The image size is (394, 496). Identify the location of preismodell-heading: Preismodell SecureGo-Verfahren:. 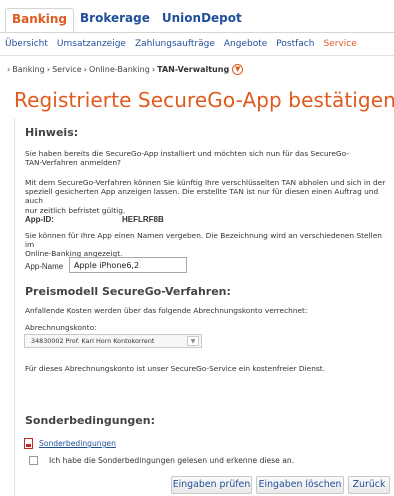
(128, 291).